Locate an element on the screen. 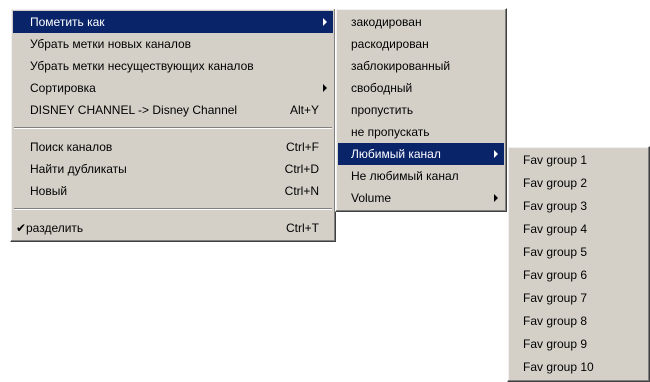  menu-item-fav-group-9: Fav group 9 is located at coordinates (578, 344).